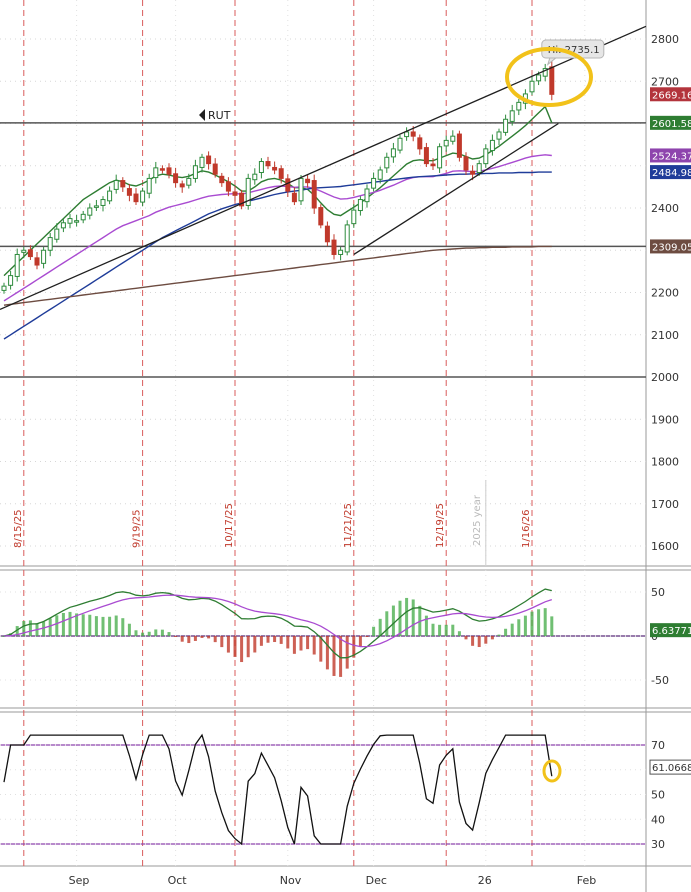 The height and width of the screenshot is (892, 691). Describe the element at coordinates (18, 528) in the screenshot. I see `event-marker-label: 8/15/25` at that location.